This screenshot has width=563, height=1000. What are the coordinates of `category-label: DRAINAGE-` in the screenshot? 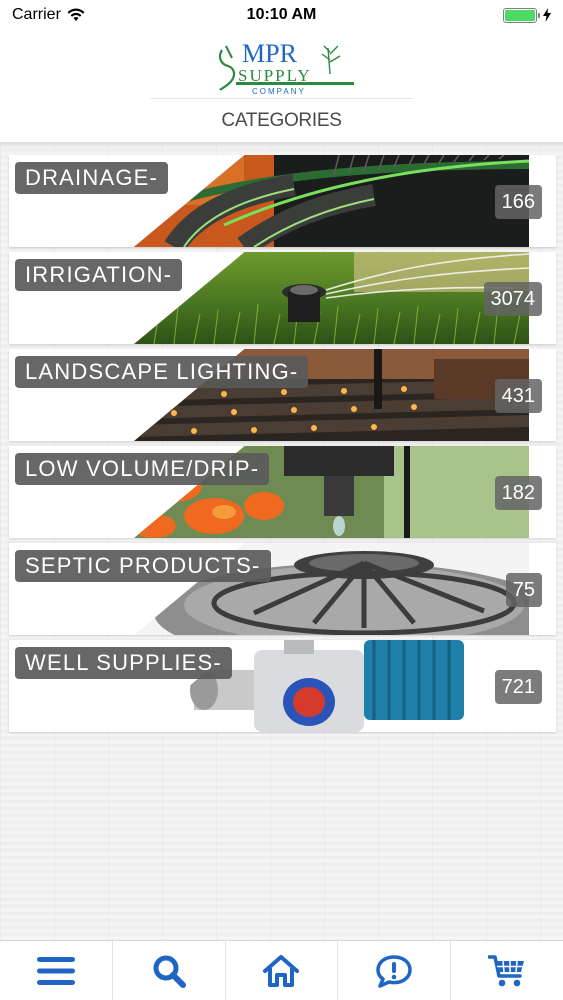 It's located at (92, 178).